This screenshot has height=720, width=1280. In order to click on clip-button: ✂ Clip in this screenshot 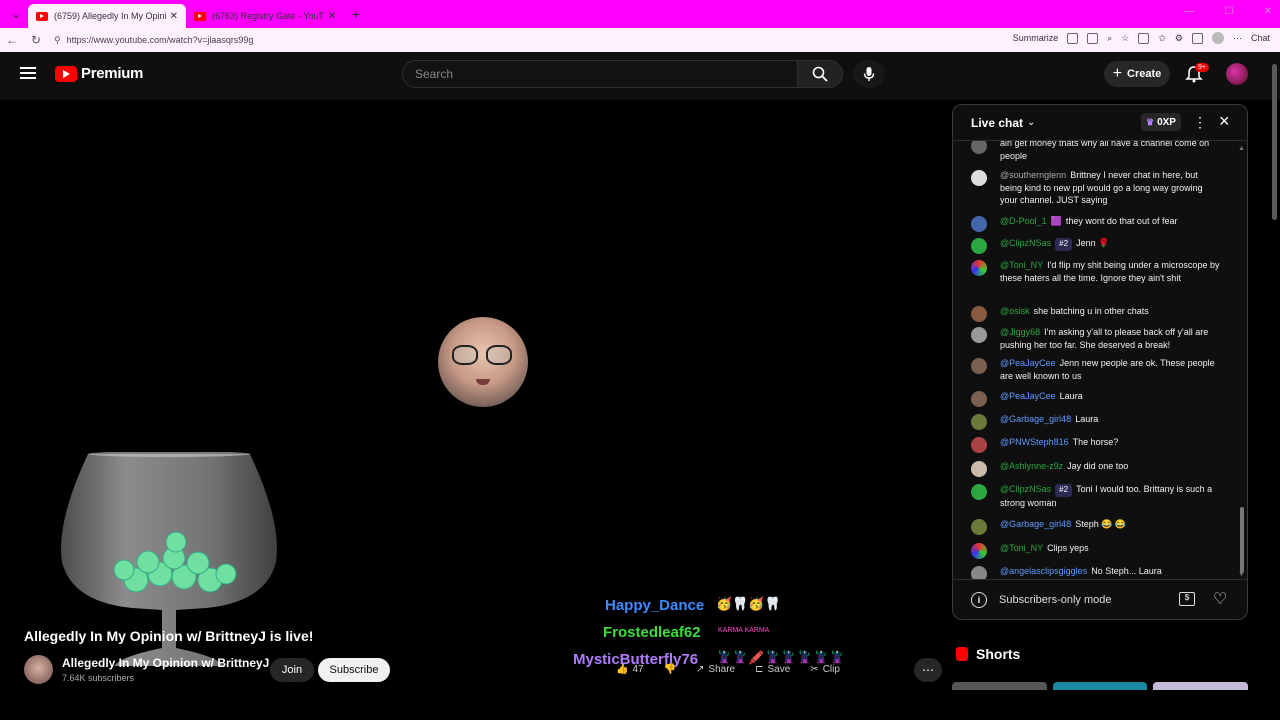, I will do `click(825, 669)`.